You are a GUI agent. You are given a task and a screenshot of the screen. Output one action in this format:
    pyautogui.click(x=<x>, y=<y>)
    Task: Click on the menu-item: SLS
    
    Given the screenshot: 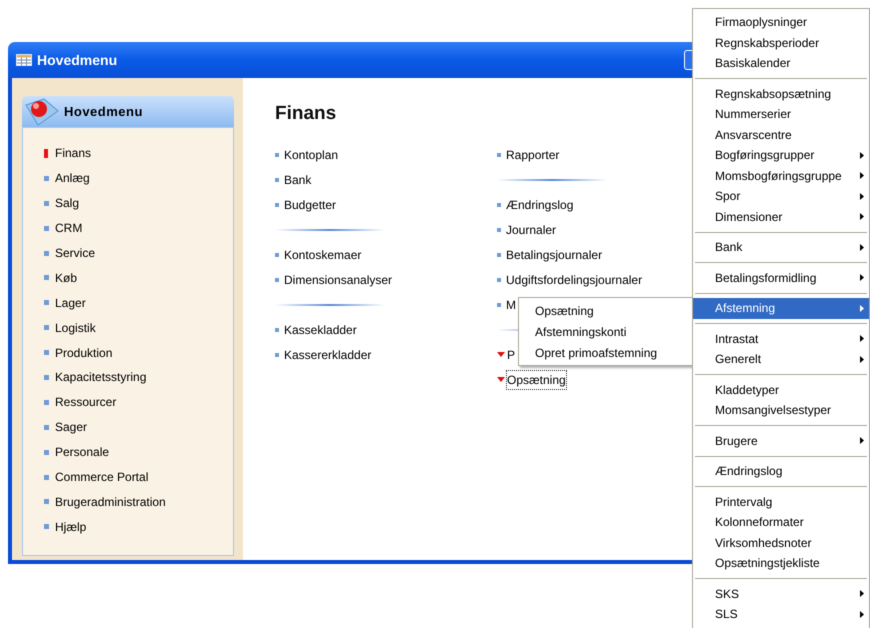 What is the action you would take?
    pyautogui.click(x=781, y=614)
    